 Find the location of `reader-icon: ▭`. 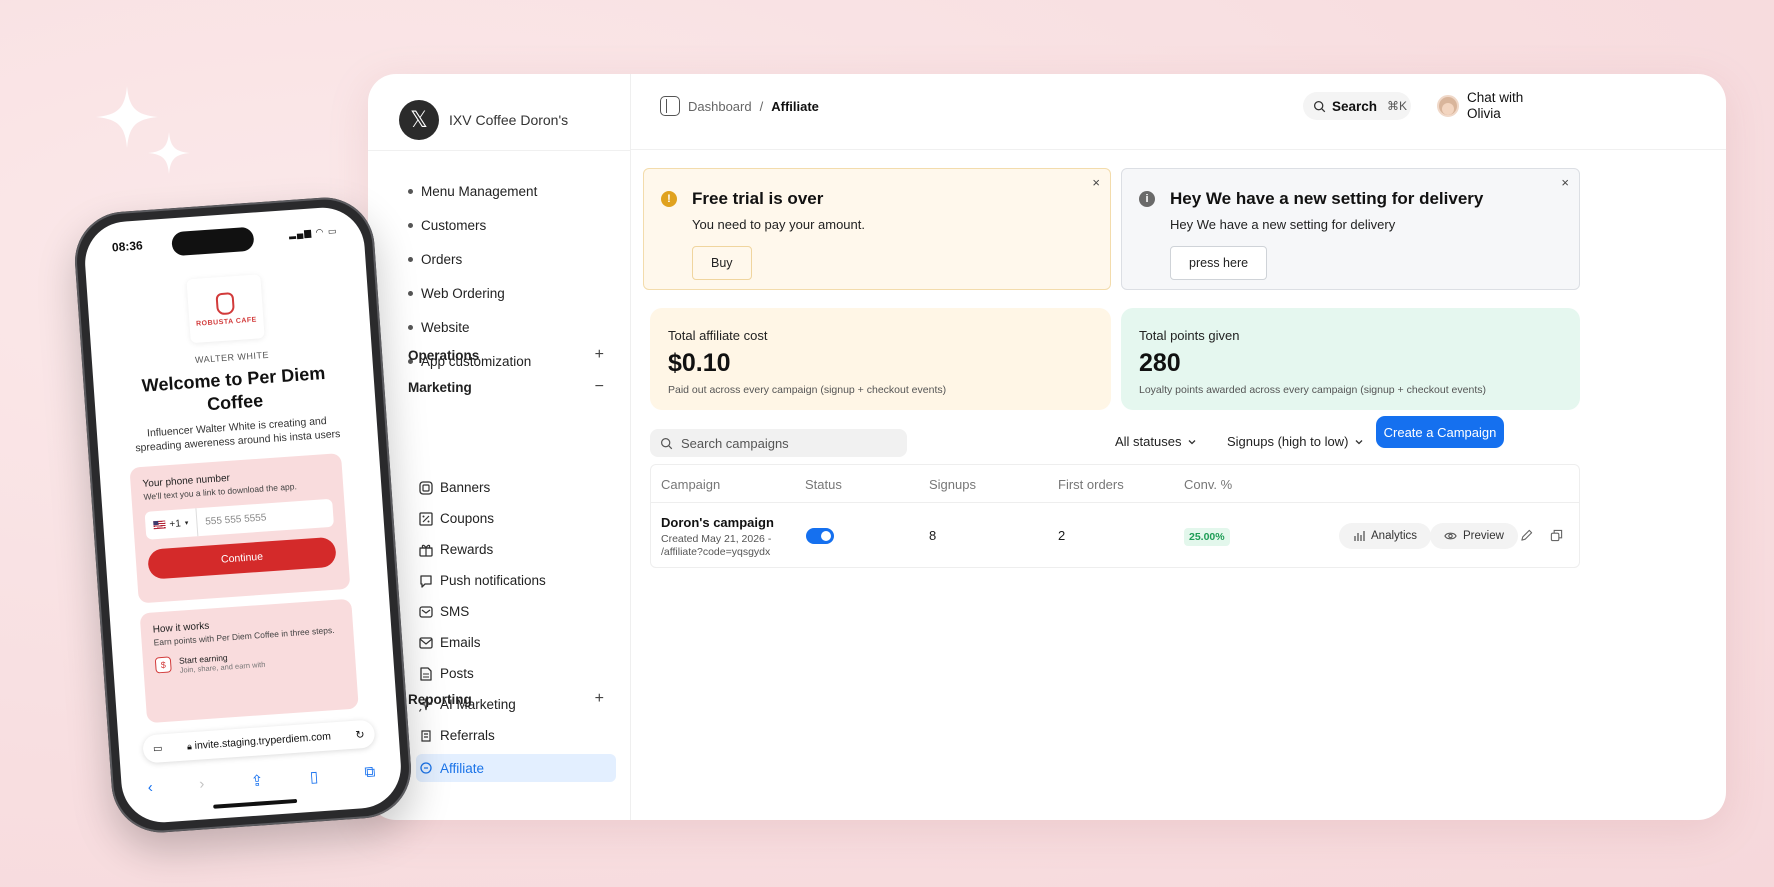

reader-icon: ▭ is located at coordinates (158, 749).